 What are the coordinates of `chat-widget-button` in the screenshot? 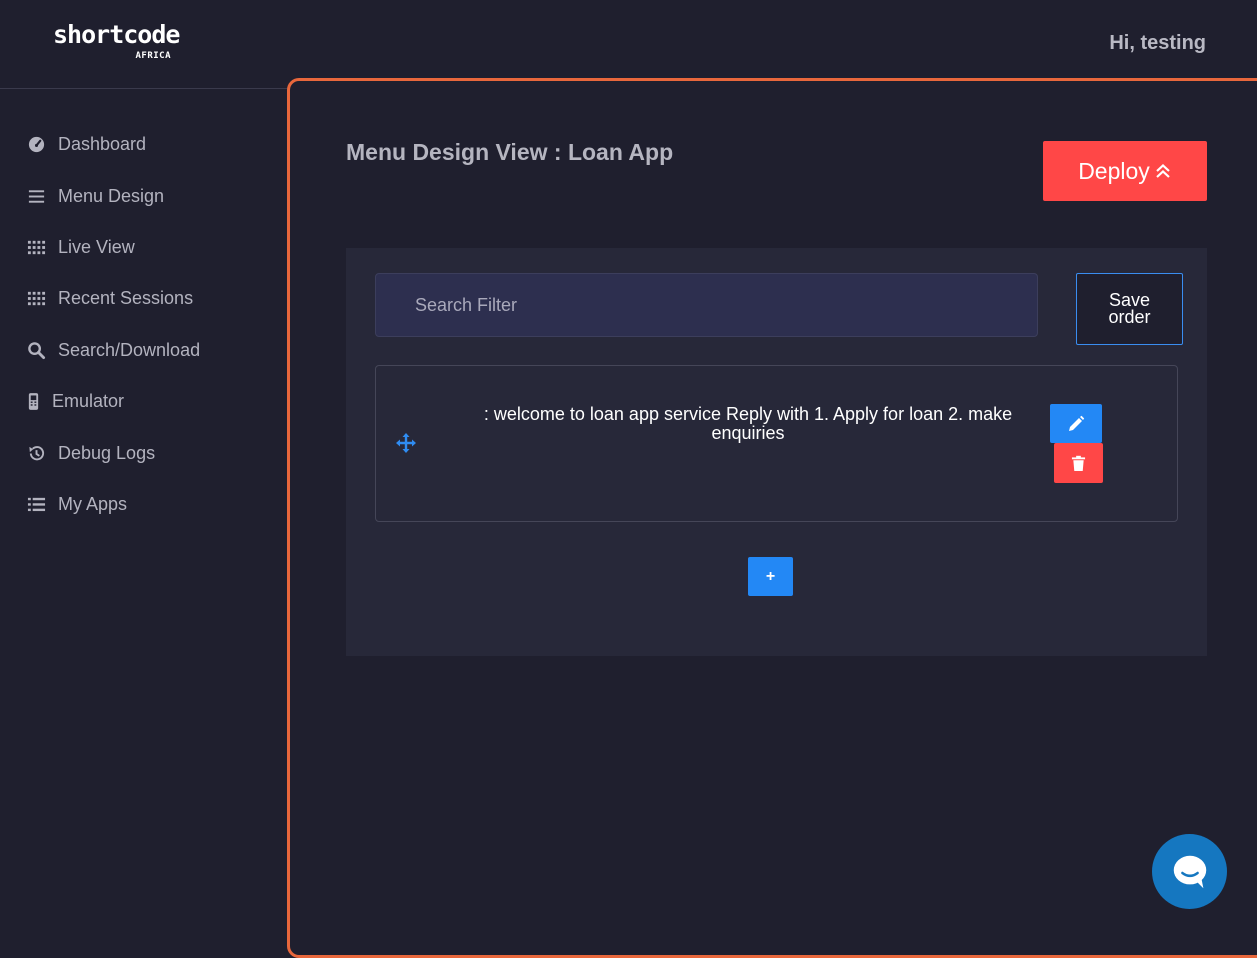 It's located at (1189, 871).